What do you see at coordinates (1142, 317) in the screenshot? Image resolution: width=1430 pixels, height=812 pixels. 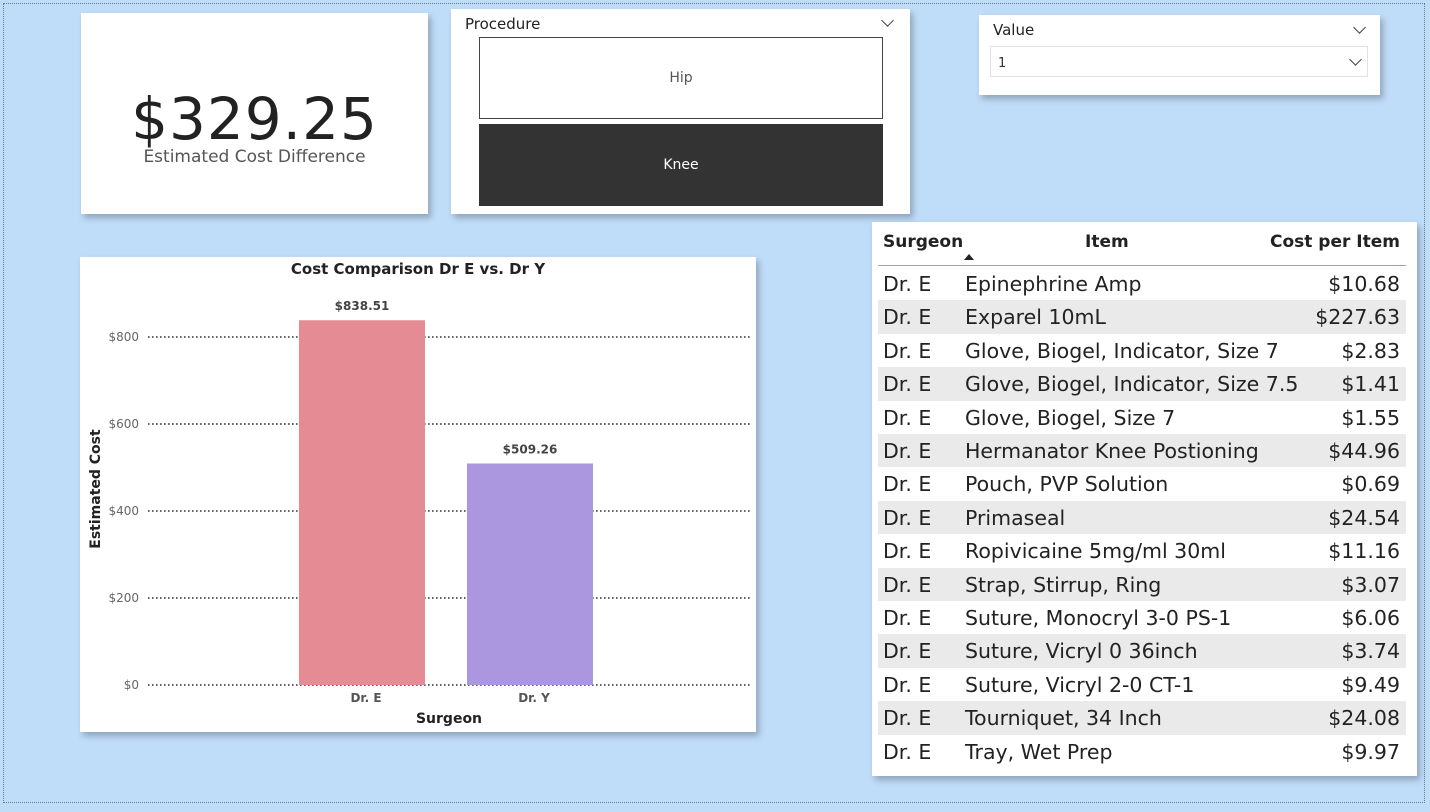 I see `table-row: Dr. E Exparel 10mL $227.63` at bounding box center [1142, 317].